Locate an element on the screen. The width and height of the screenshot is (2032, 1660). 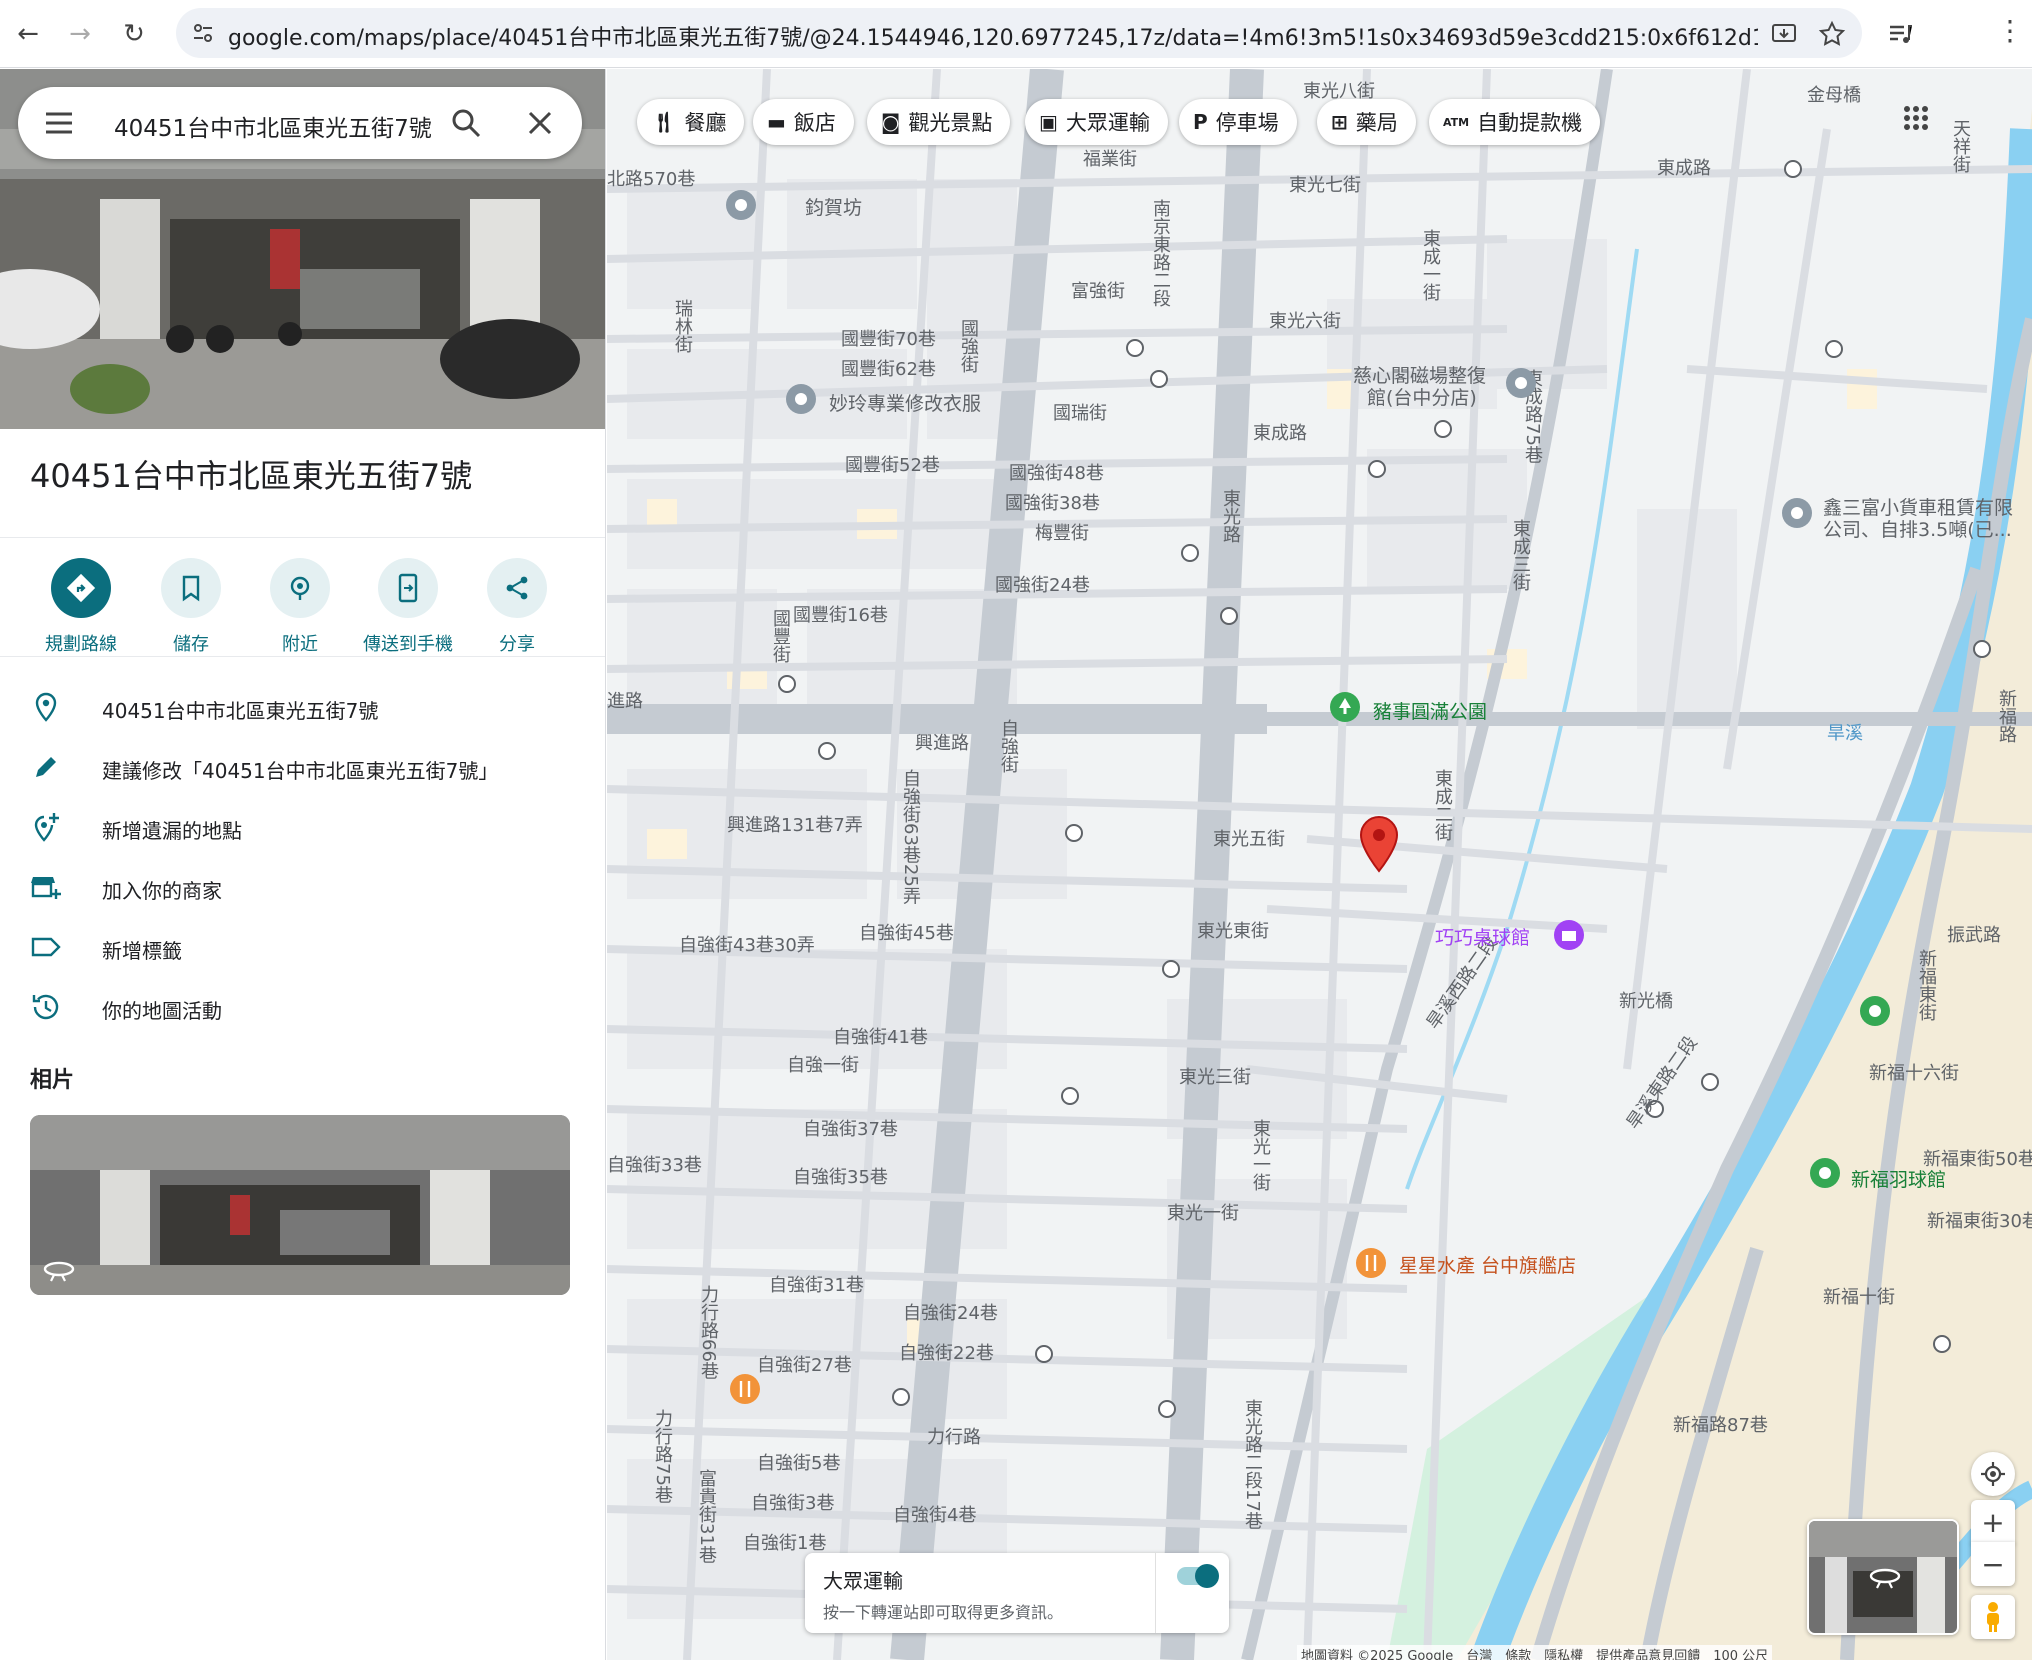
zoom-in-button: + is located at coordinates (1993, 1522).